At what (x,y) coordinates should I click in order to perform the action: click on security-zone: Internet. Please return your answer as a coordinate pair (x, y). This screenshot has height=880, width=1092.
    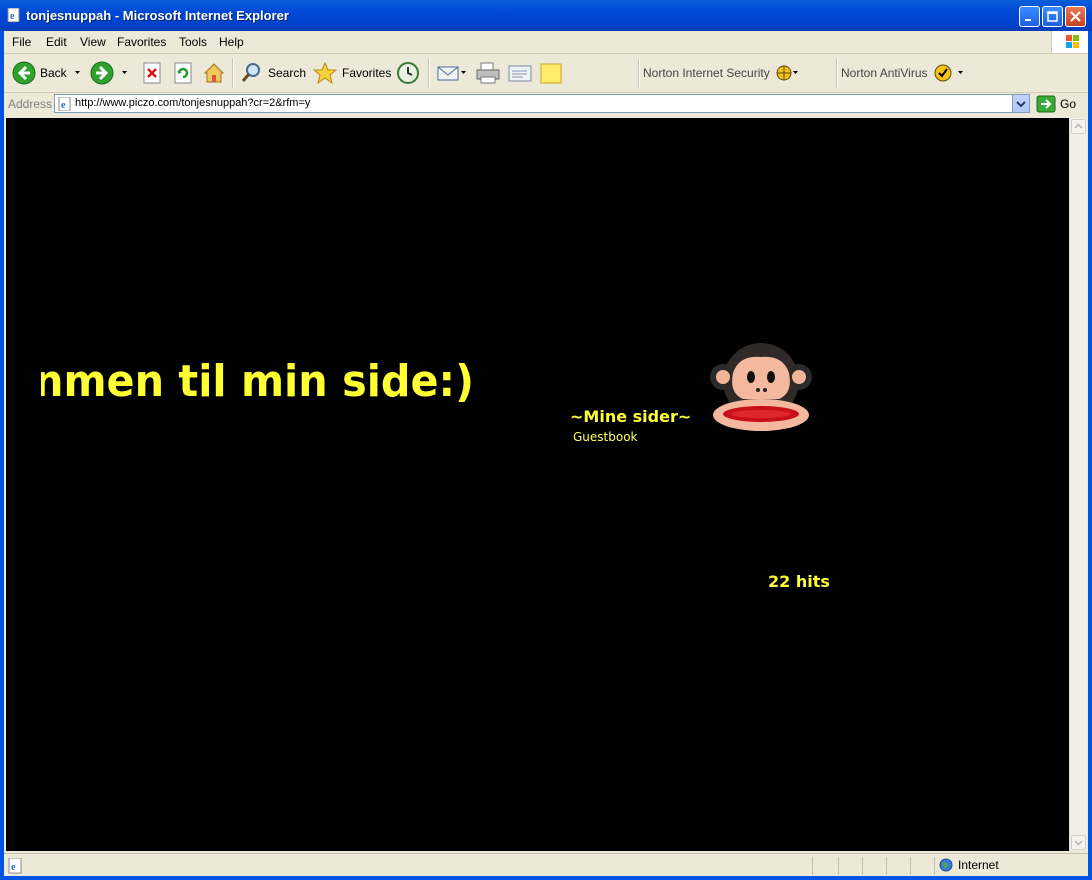
    Looking at the image, I should click on (969, 865).